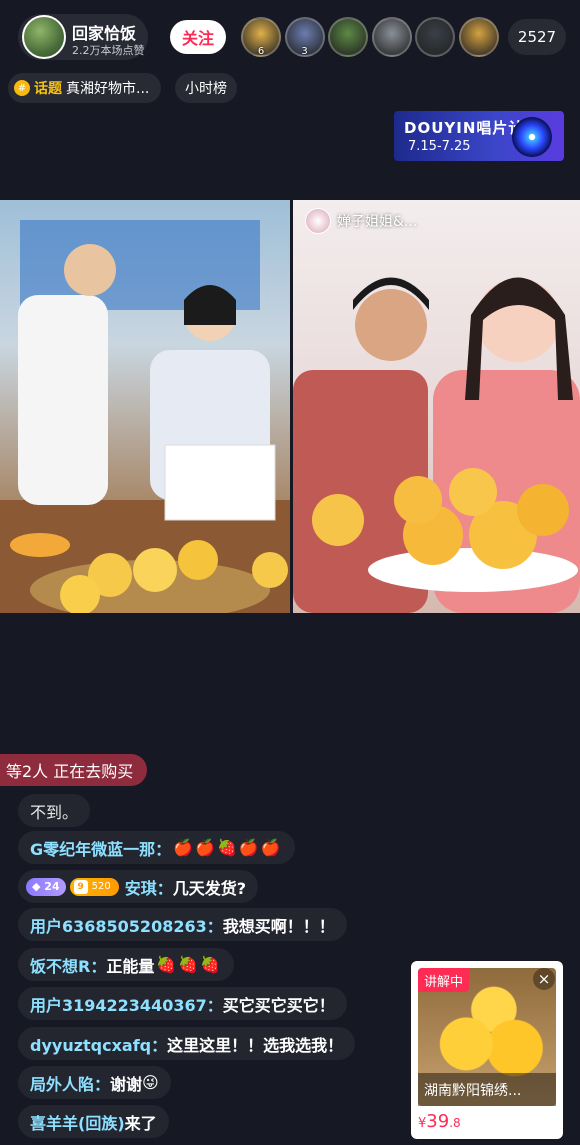 The image size is (580, 1145). Describe the element at coordinates (304, 37) in the screenshot. I see `viewer-avatar: 3` at that location.